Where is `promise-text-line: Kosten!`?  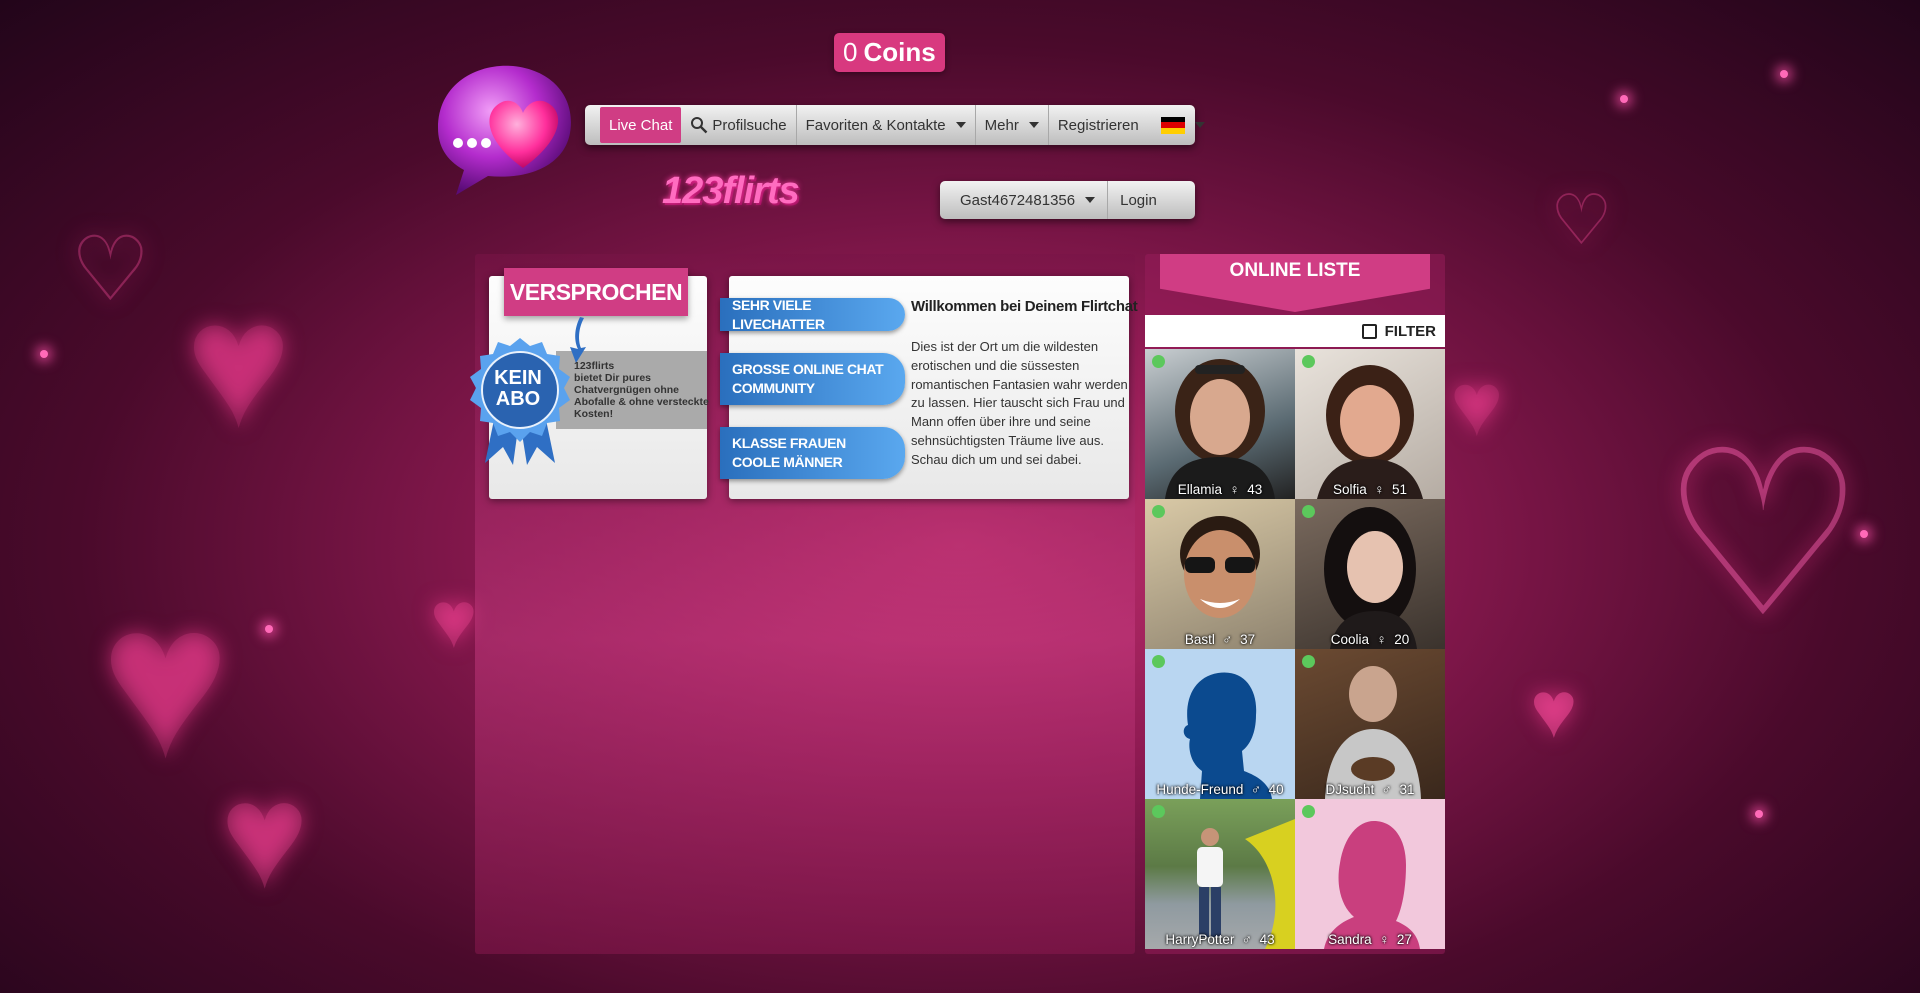
promise-text-line: Kosten! is located at coordinates (594, 414).